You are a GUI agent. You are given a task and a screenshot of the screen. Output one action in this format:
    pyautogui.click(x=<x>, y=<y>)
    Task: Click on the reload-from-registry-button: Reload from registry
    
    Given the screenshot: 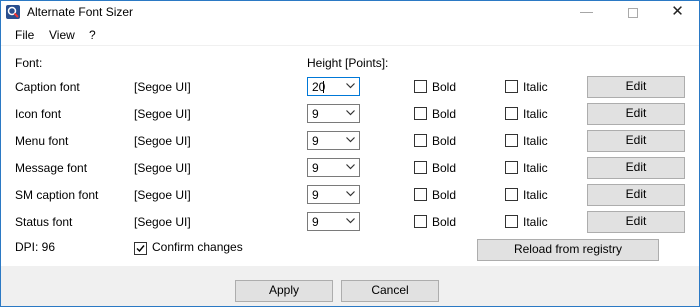 What is the action you would take?
    pyautogui.click(x=568, y=250)
    